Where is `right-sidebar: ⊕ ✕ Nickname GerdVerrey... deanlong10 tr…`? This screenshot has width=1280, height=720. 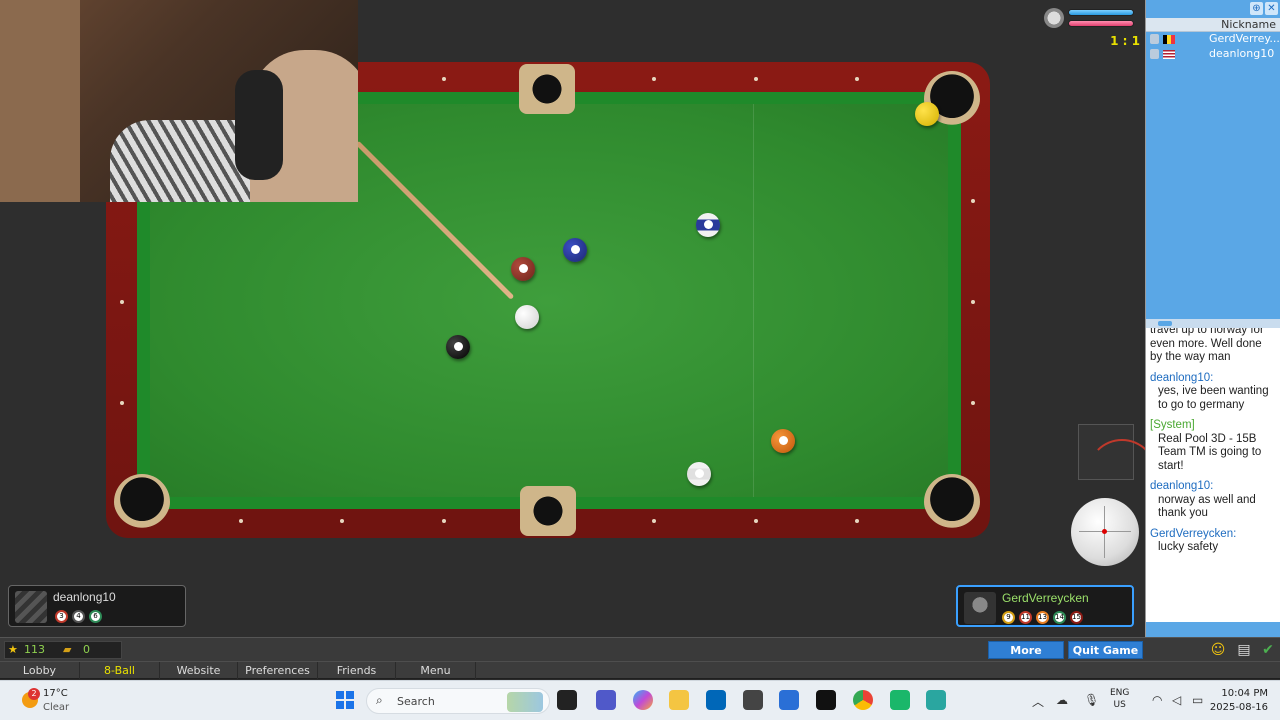
right-sidebar: ⊕ ✕ Nickname GerdVerrey... deanlong10 tr… is located at coordinates (1212, 318).